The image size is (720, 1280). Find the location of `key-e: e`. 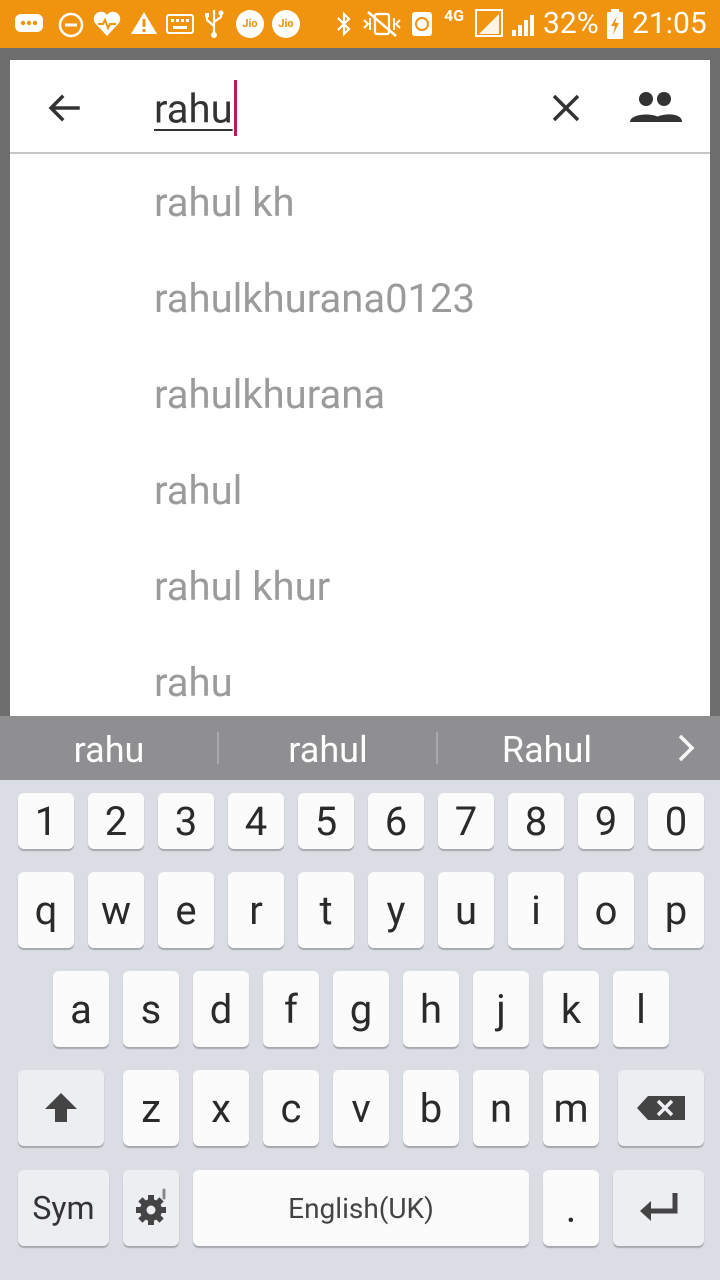

key-e: e is located at coordinates (186, 910).